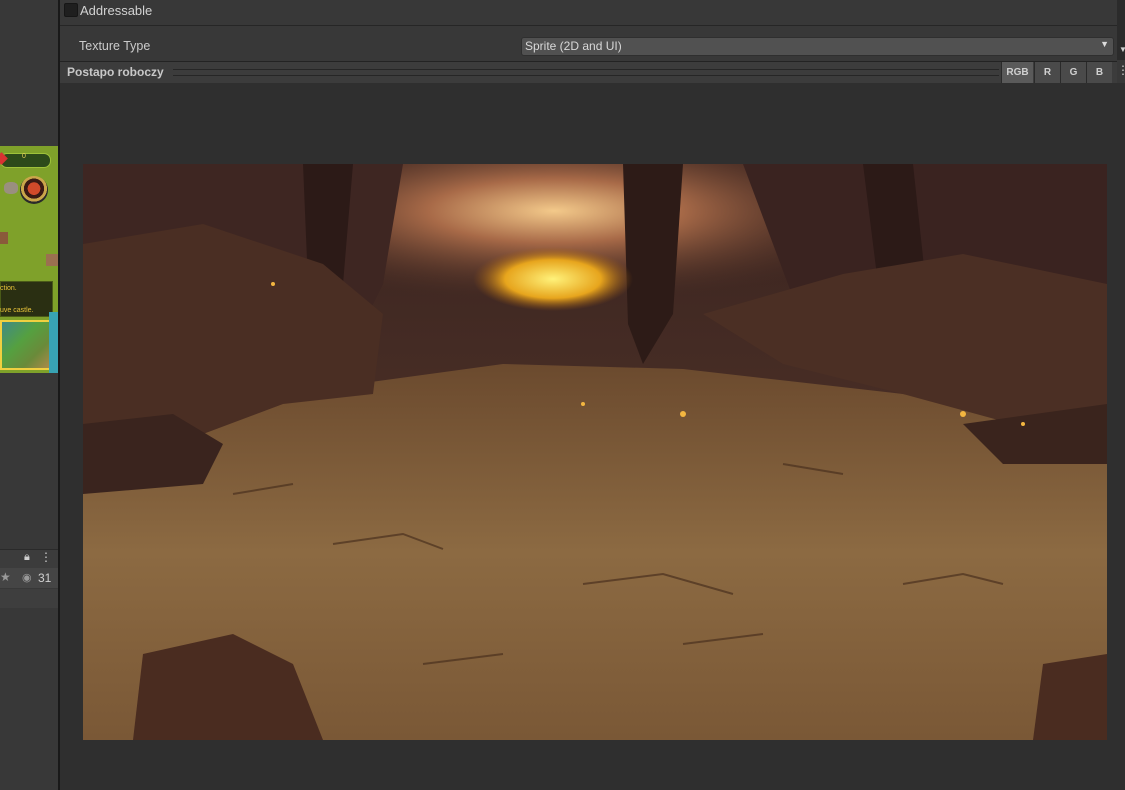  I want to click on kebab-icon: ⋮, so click(1121, 70).